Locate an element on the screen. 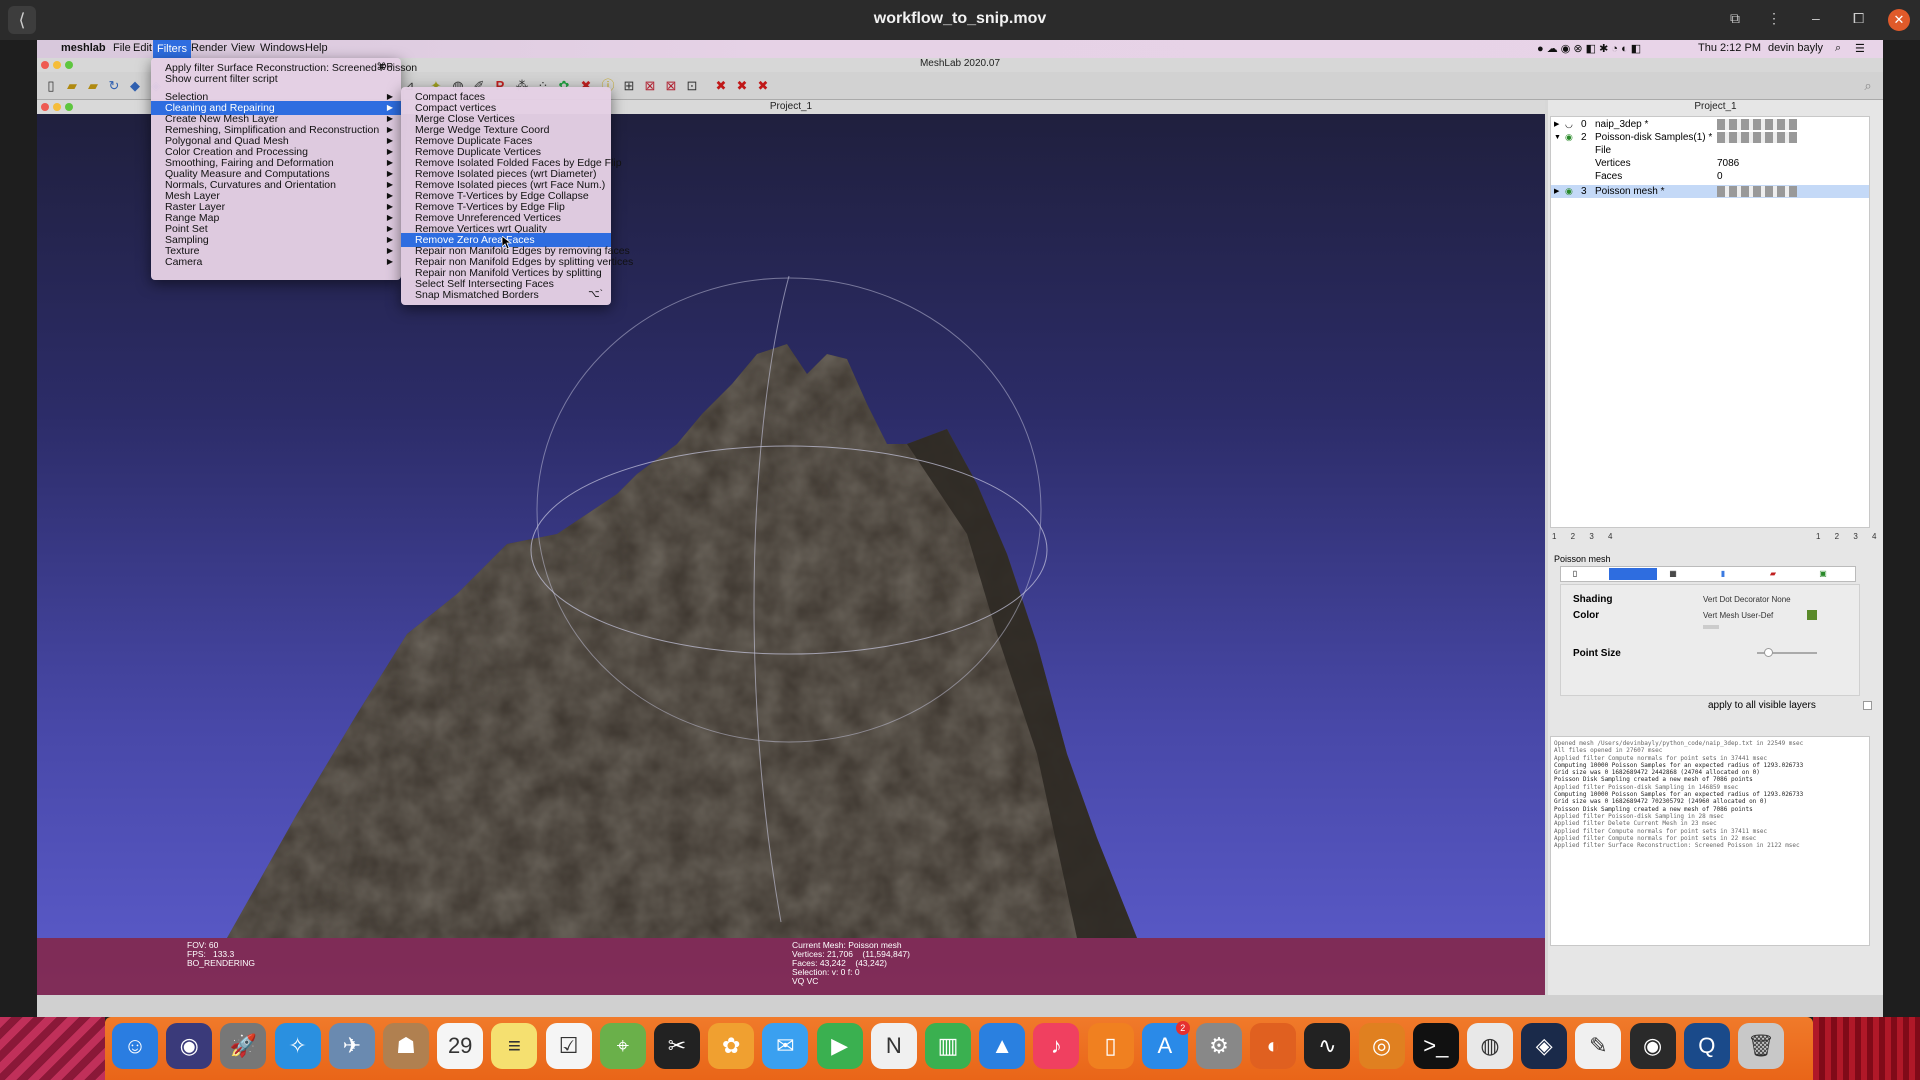 The height and width of the screenshot is (1080, 1920). menu-windows: Windows is located at coordinates (282, 48).